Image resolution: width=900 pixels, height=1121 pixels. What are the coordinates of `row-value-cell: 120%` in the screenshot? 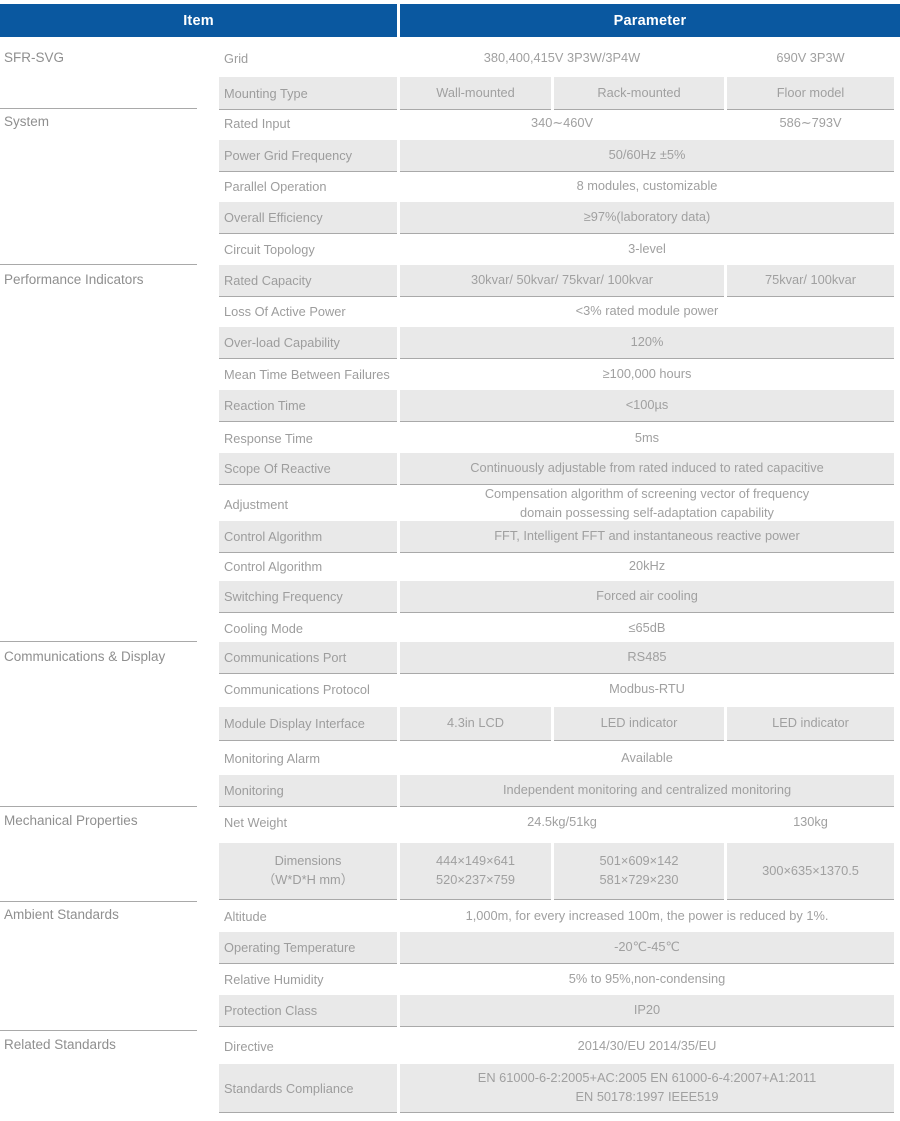 It's located at (647, 342).